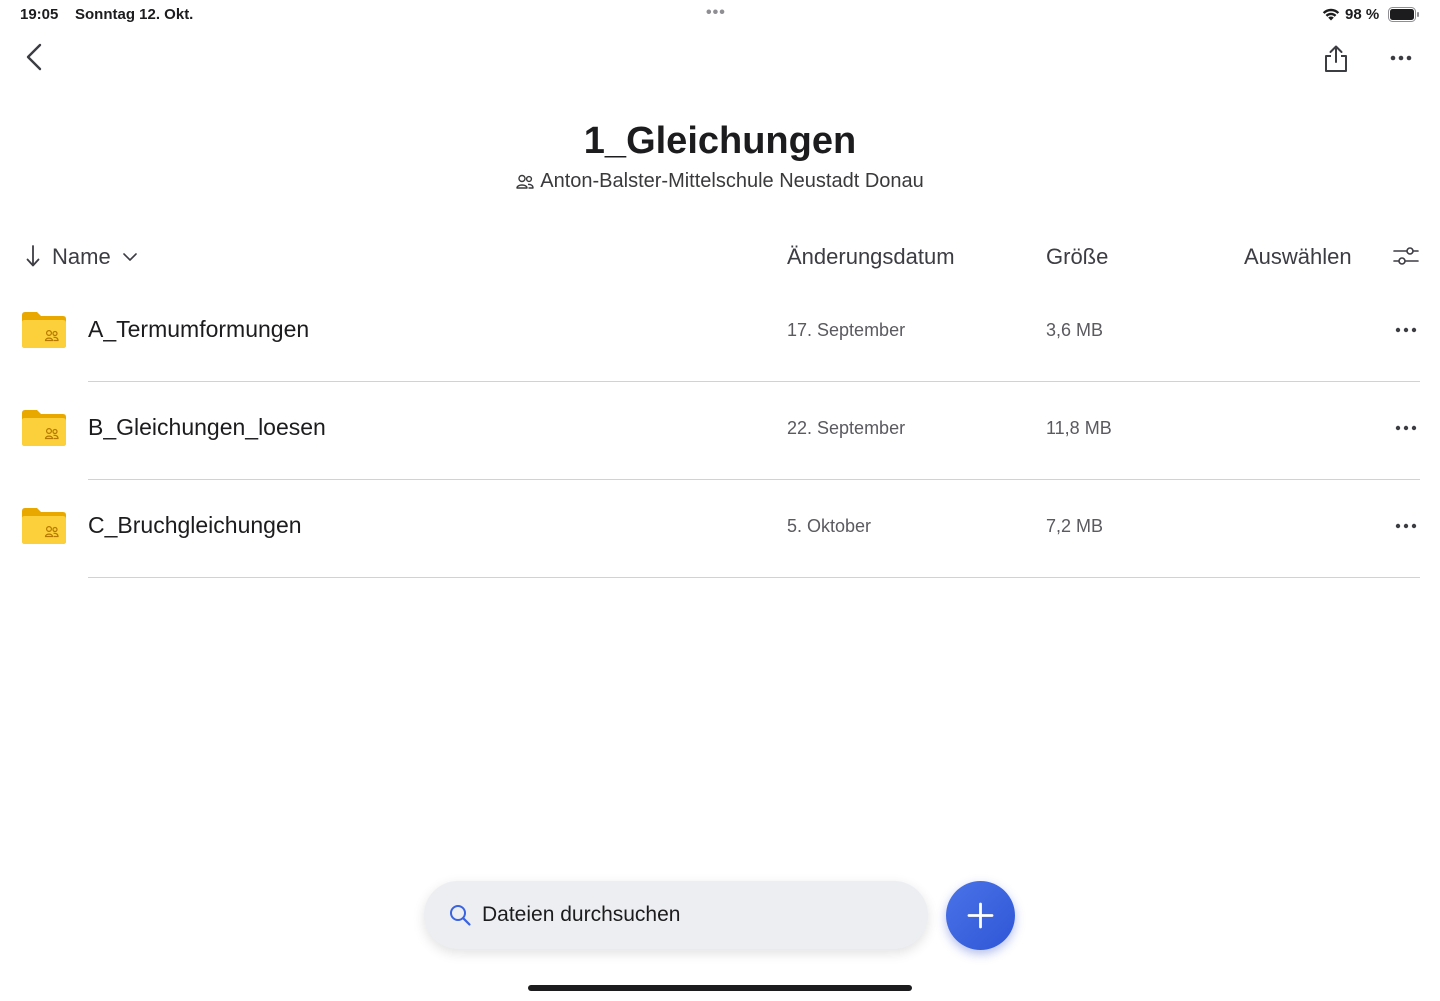 The height and width of the screenshot is (1001, 1440). Describe the element at coordinates (81, 257) in the screenshot. I see `sort-by-name-button: Name` at that location.